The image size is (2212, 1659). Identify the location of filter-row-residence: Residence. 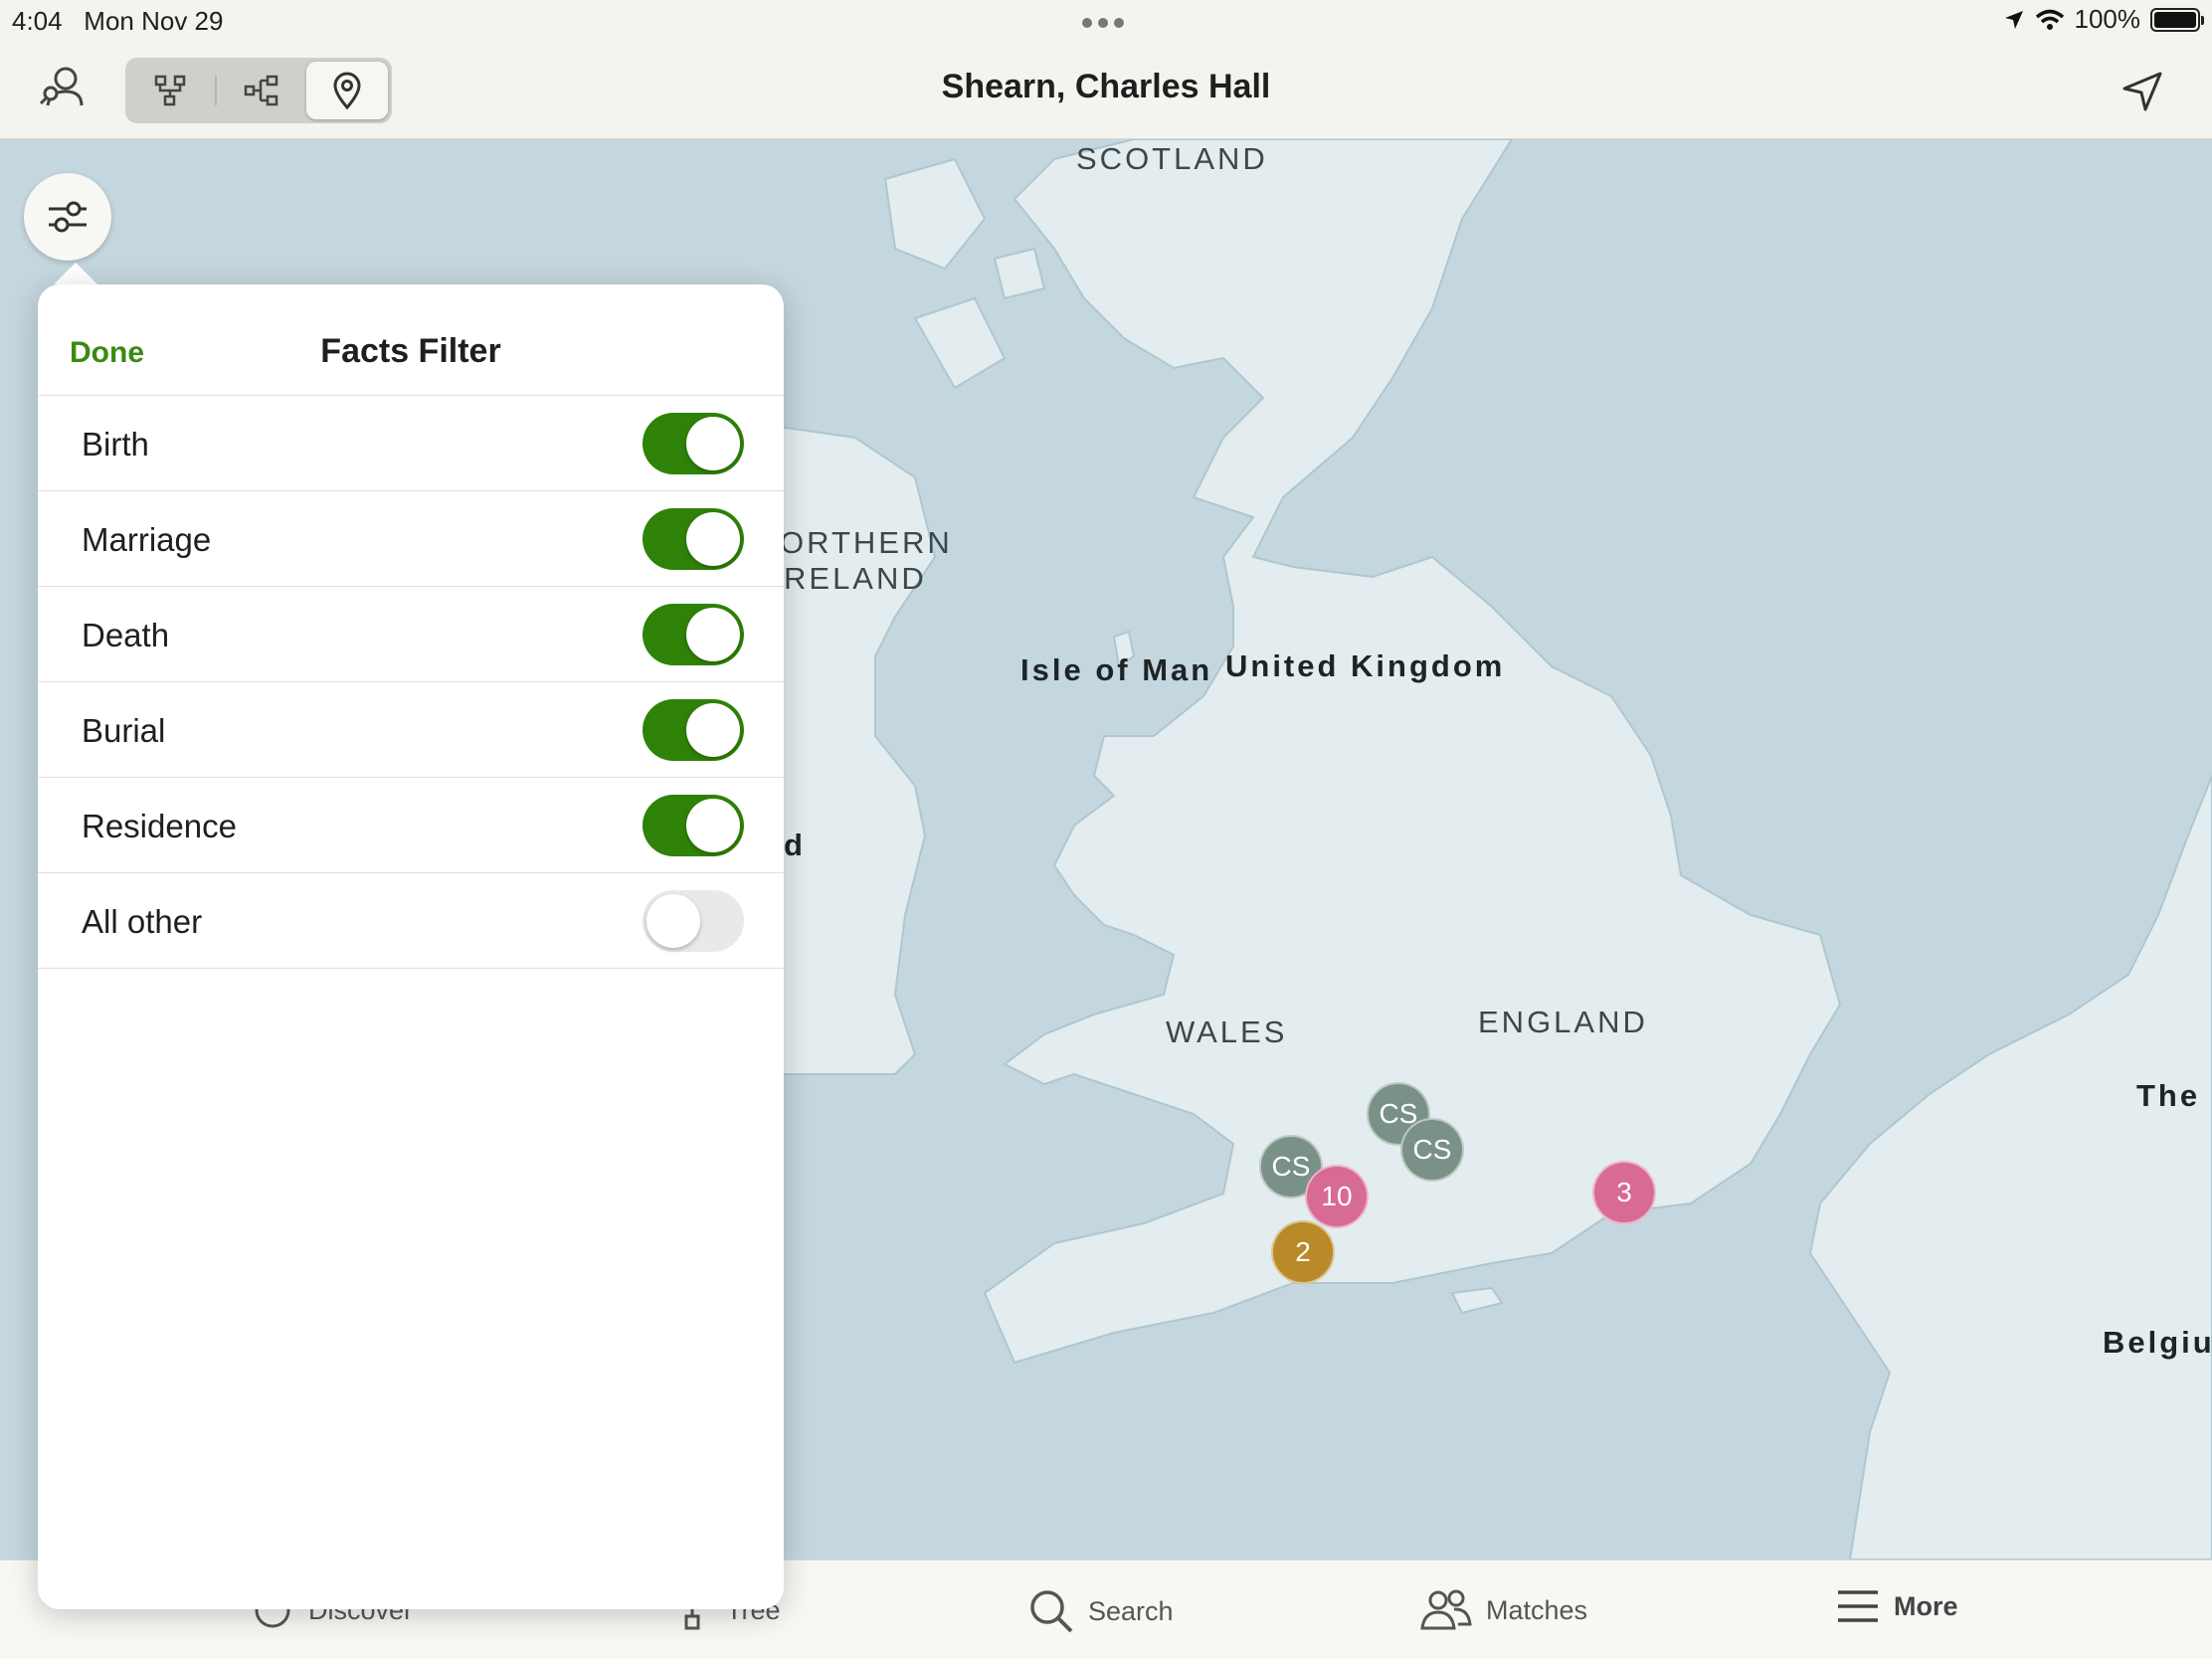
(411, 825).